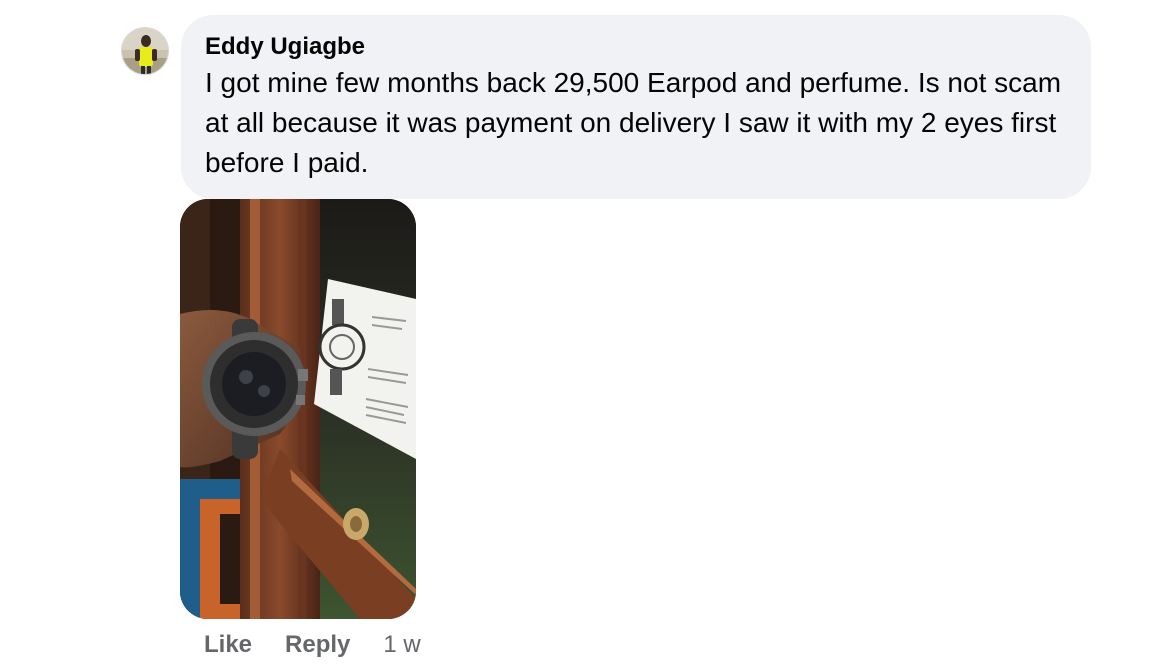  What do you see at coordinates (636, 47) in the screenshot?
I see `comment-author: Eddy Ugiagbe` at bounding box center [636, 47].